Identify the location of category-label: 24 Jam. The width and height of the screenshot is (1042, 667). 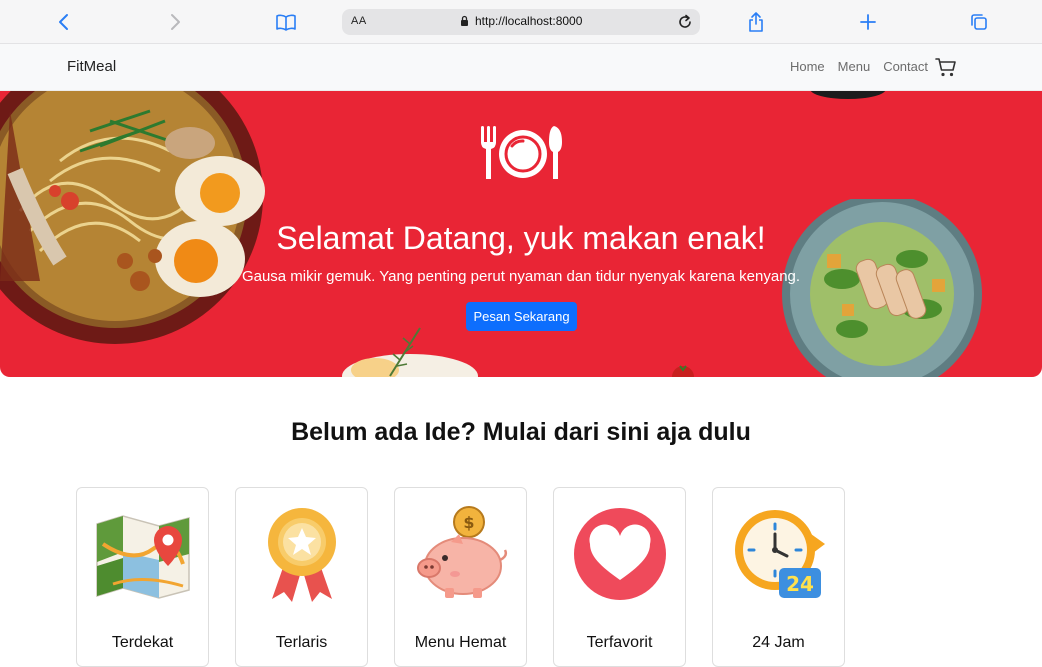
(778, 642).